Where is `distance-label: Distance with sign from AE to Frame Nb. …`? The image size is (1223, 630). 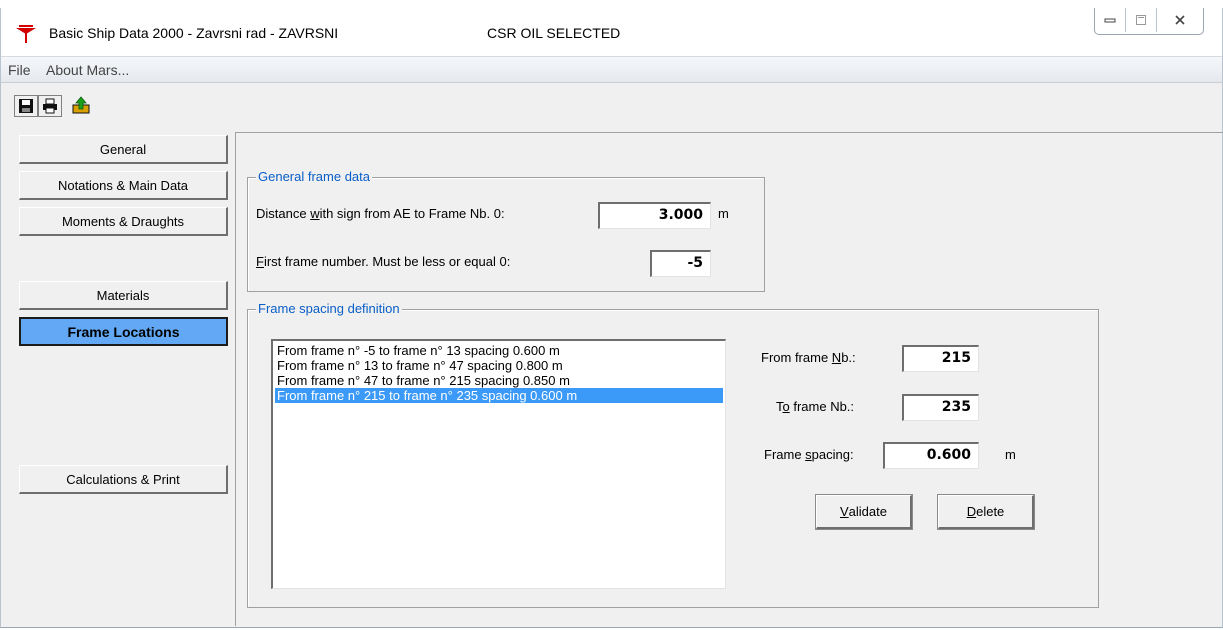
distance-label: Distance with sign from AE to Frame Nb. … is located at coordinates (380, 213).